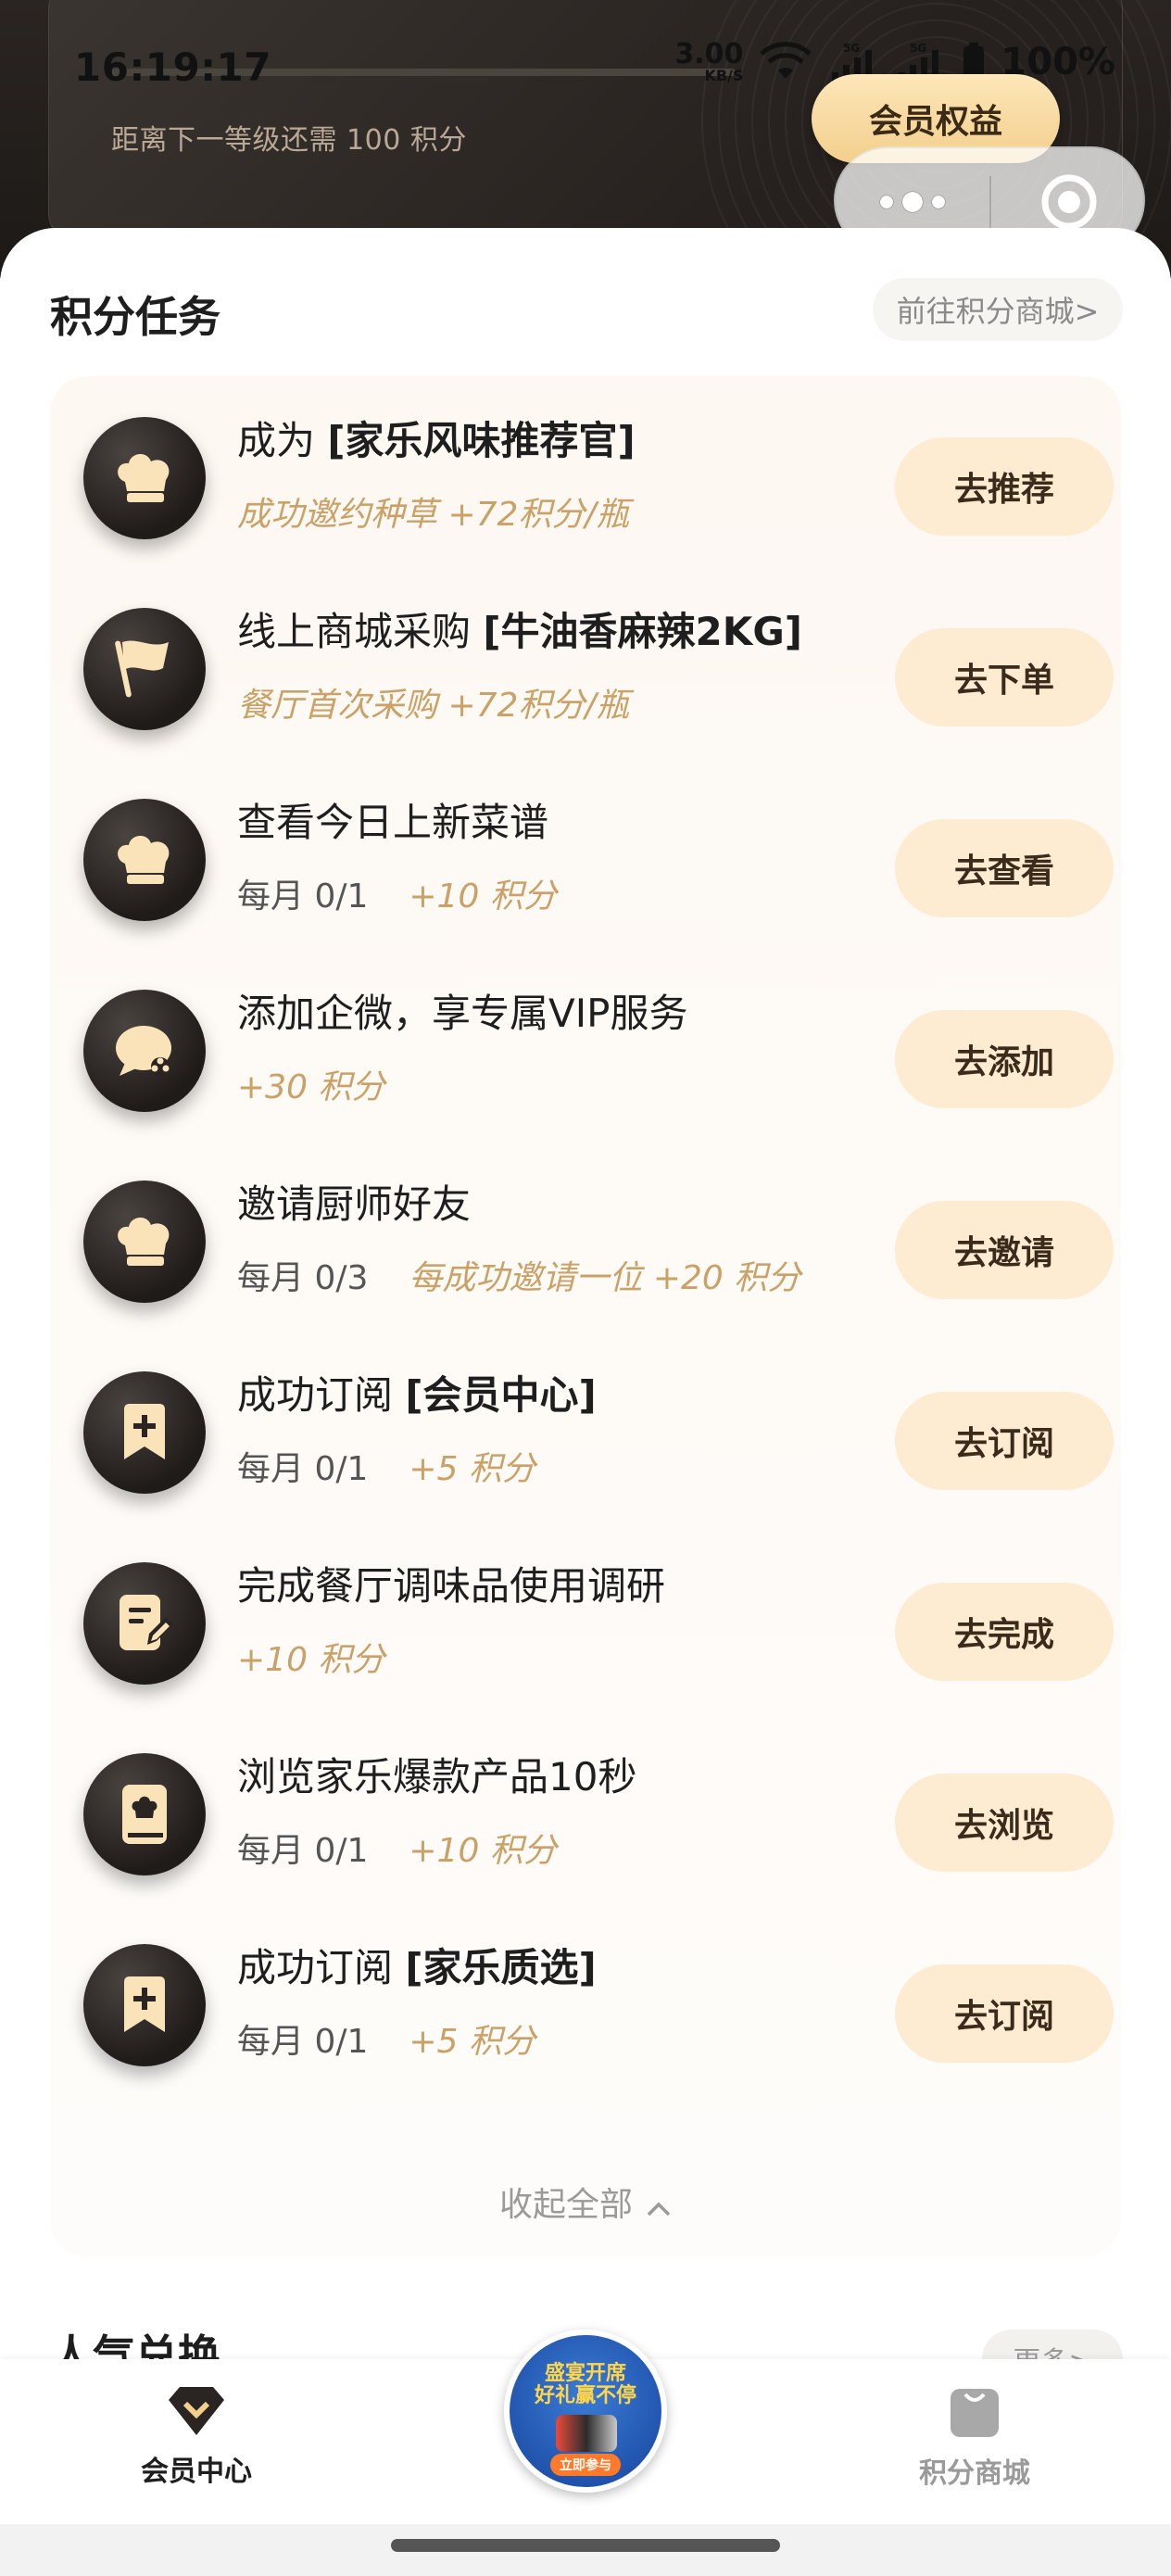 This screenshot has height=2576, width=1171. I want to click on chevron-up-icon, so click(659, 2207).